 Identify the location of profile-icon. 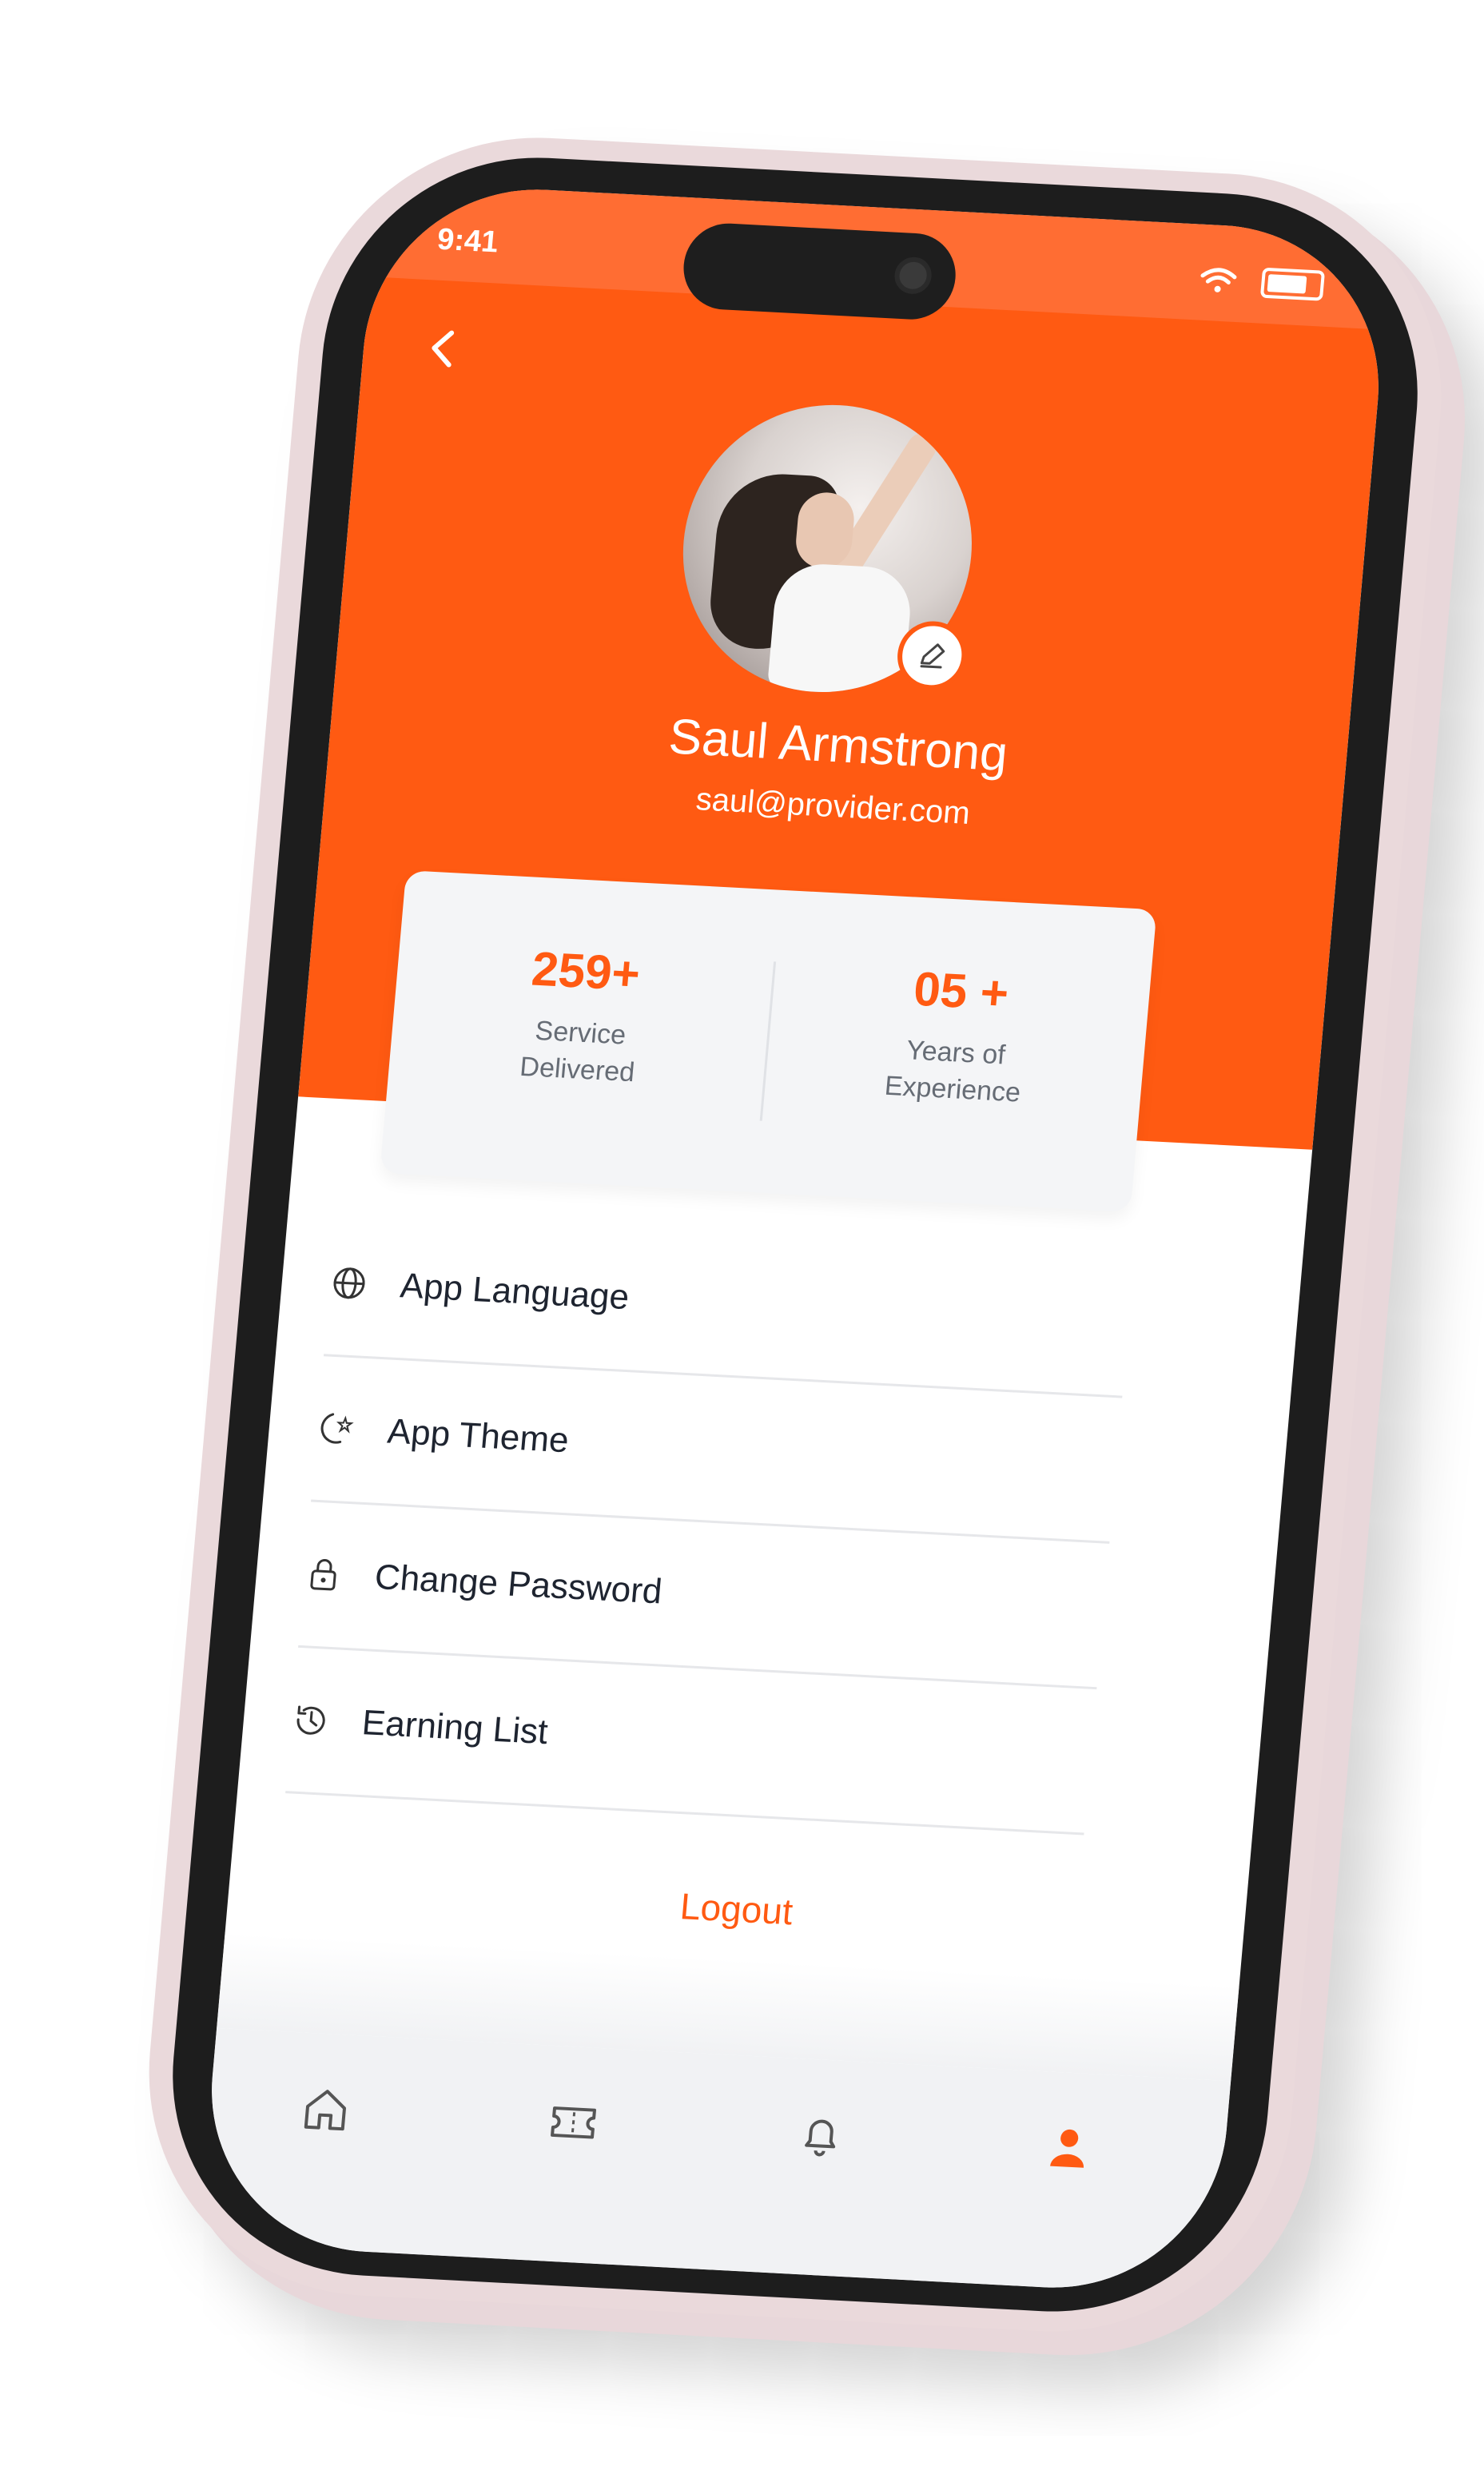
(1068, 2148).